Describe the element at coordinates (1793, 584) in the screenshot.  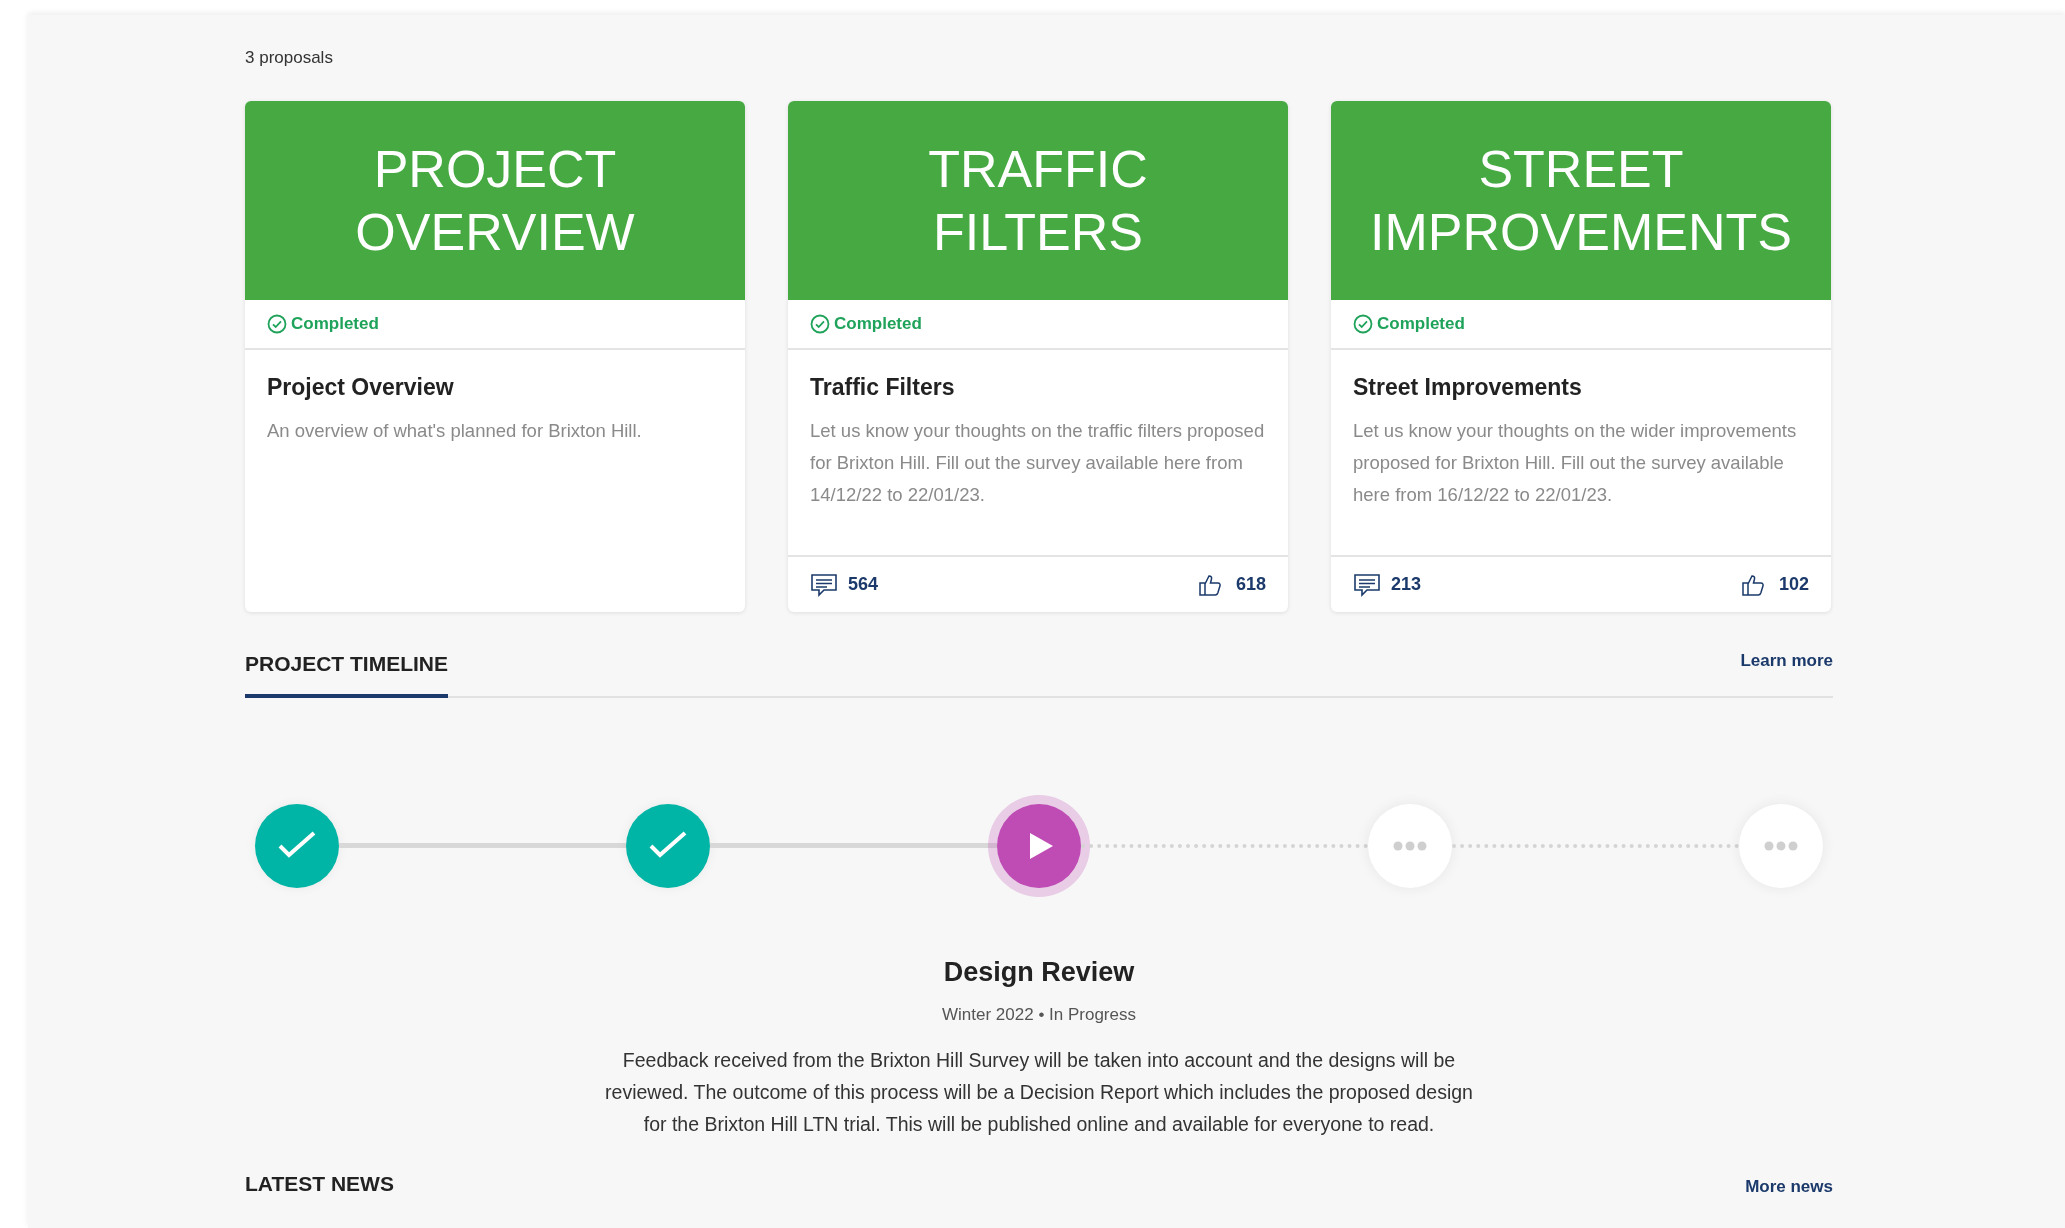
I see `like-count: 102` at that location.